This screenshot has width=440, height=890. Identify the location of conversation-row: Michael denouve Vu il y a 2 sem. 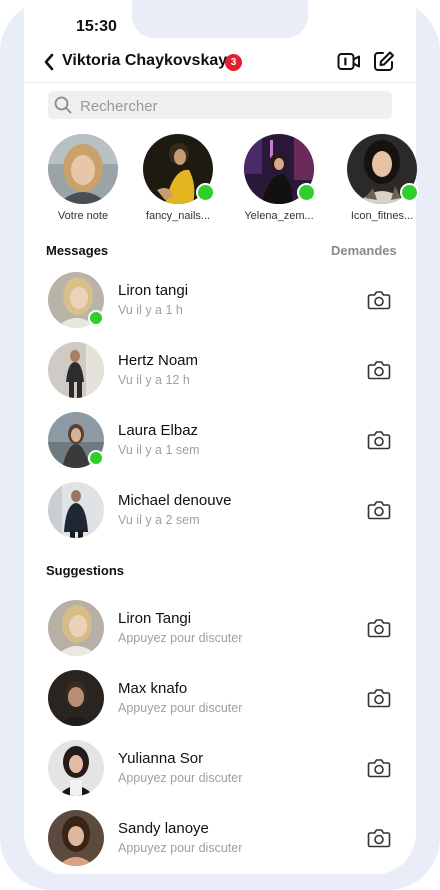
(220, 510).